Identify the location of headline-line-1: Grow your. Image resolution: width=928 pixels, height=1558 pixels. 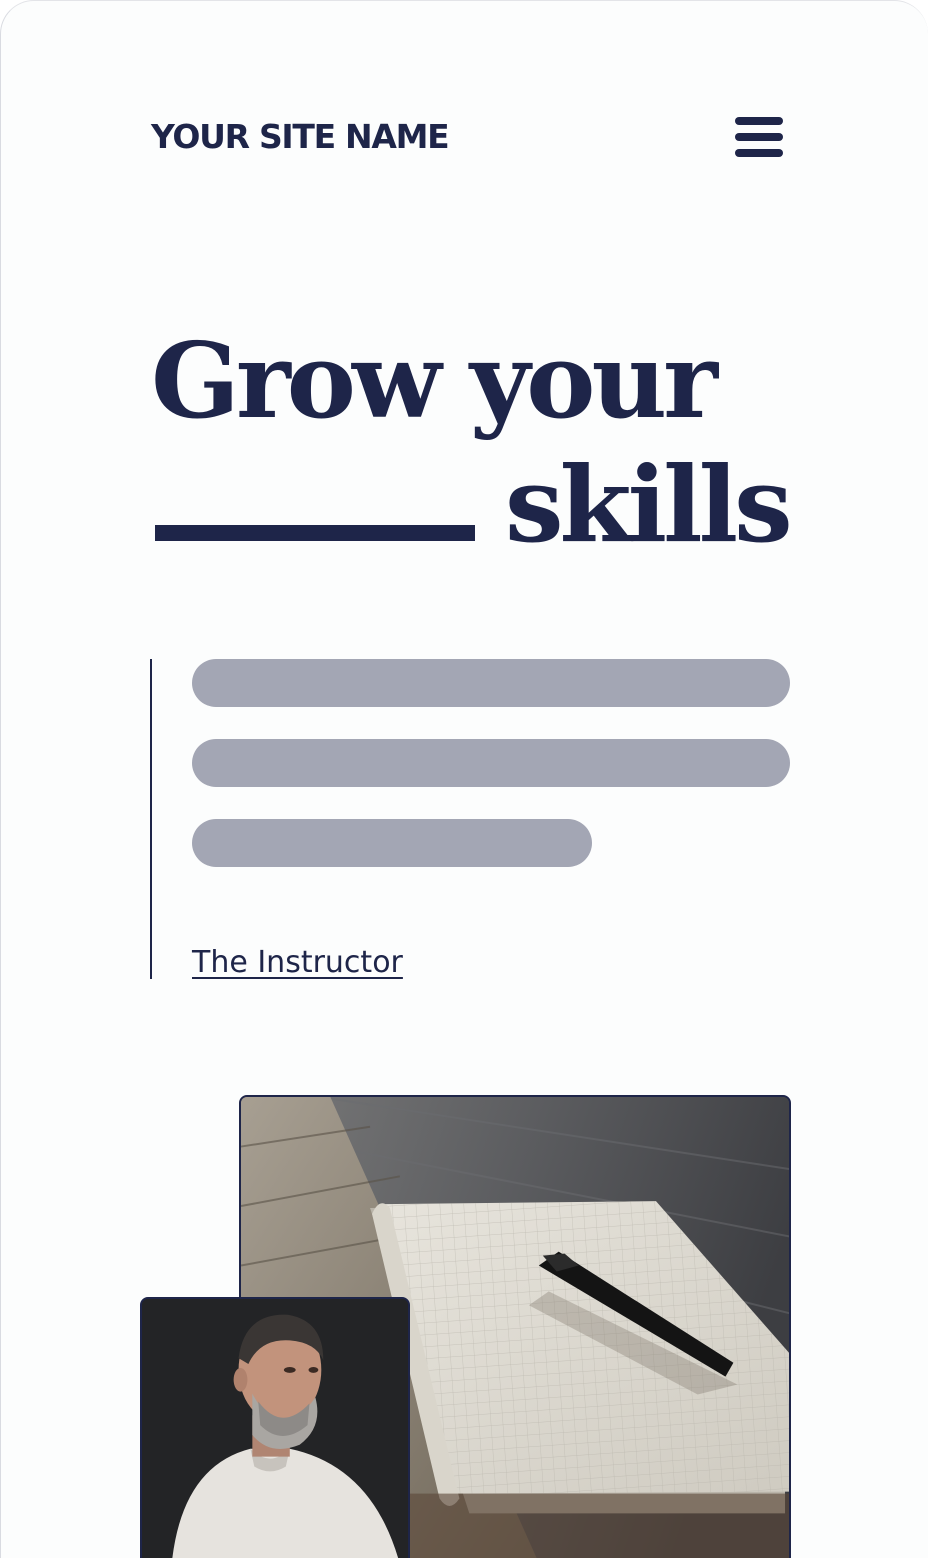
(434, 380).